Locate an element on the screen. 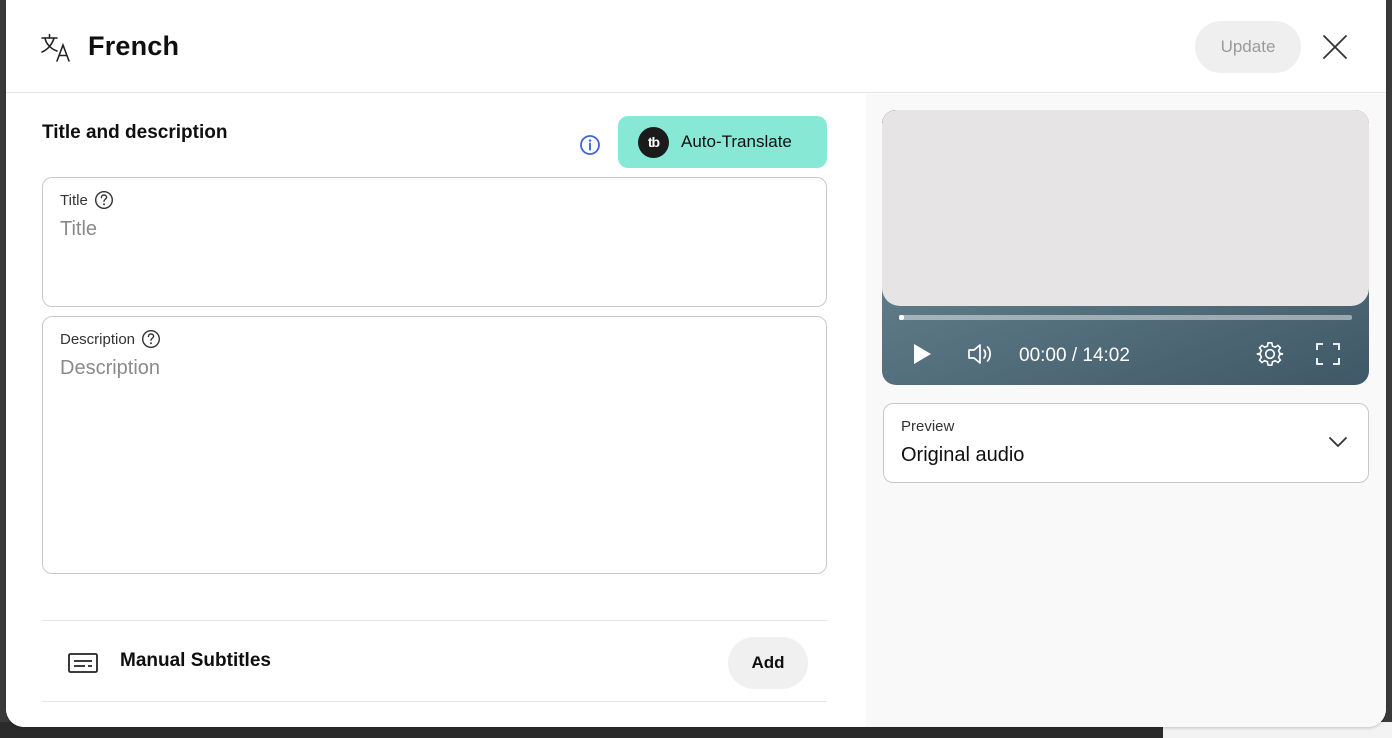 Image resolution: width=1392 pixels, height=738 pixels. auto-translate-button: tb Auto-Translate is located at coordinates (722, 142).